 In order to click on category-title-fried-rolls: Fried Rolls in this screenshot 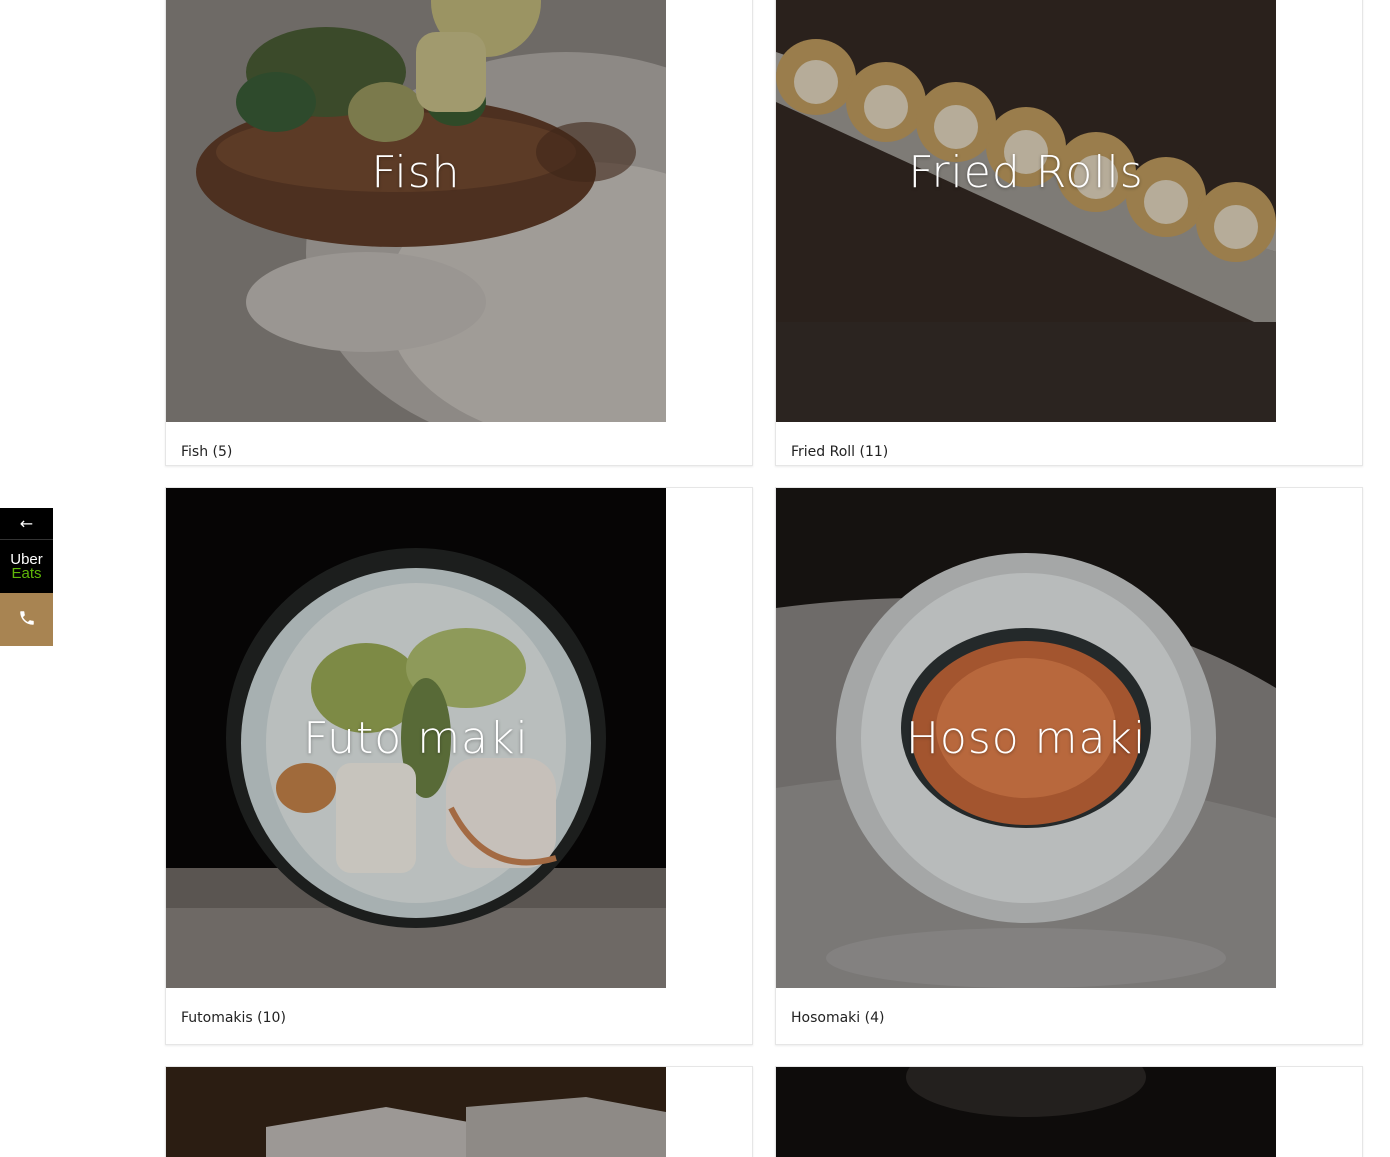, I will do `click(1026, 172)`.